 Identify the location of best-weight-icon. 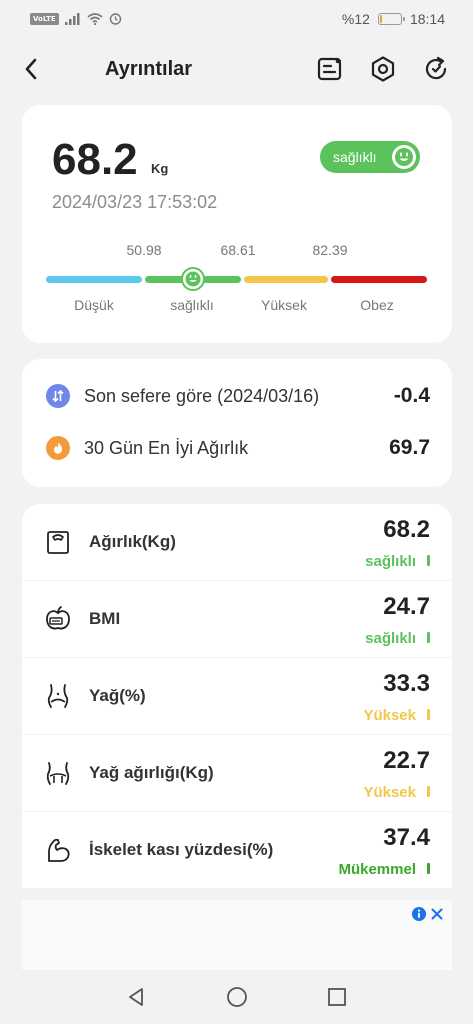
(58, 448).